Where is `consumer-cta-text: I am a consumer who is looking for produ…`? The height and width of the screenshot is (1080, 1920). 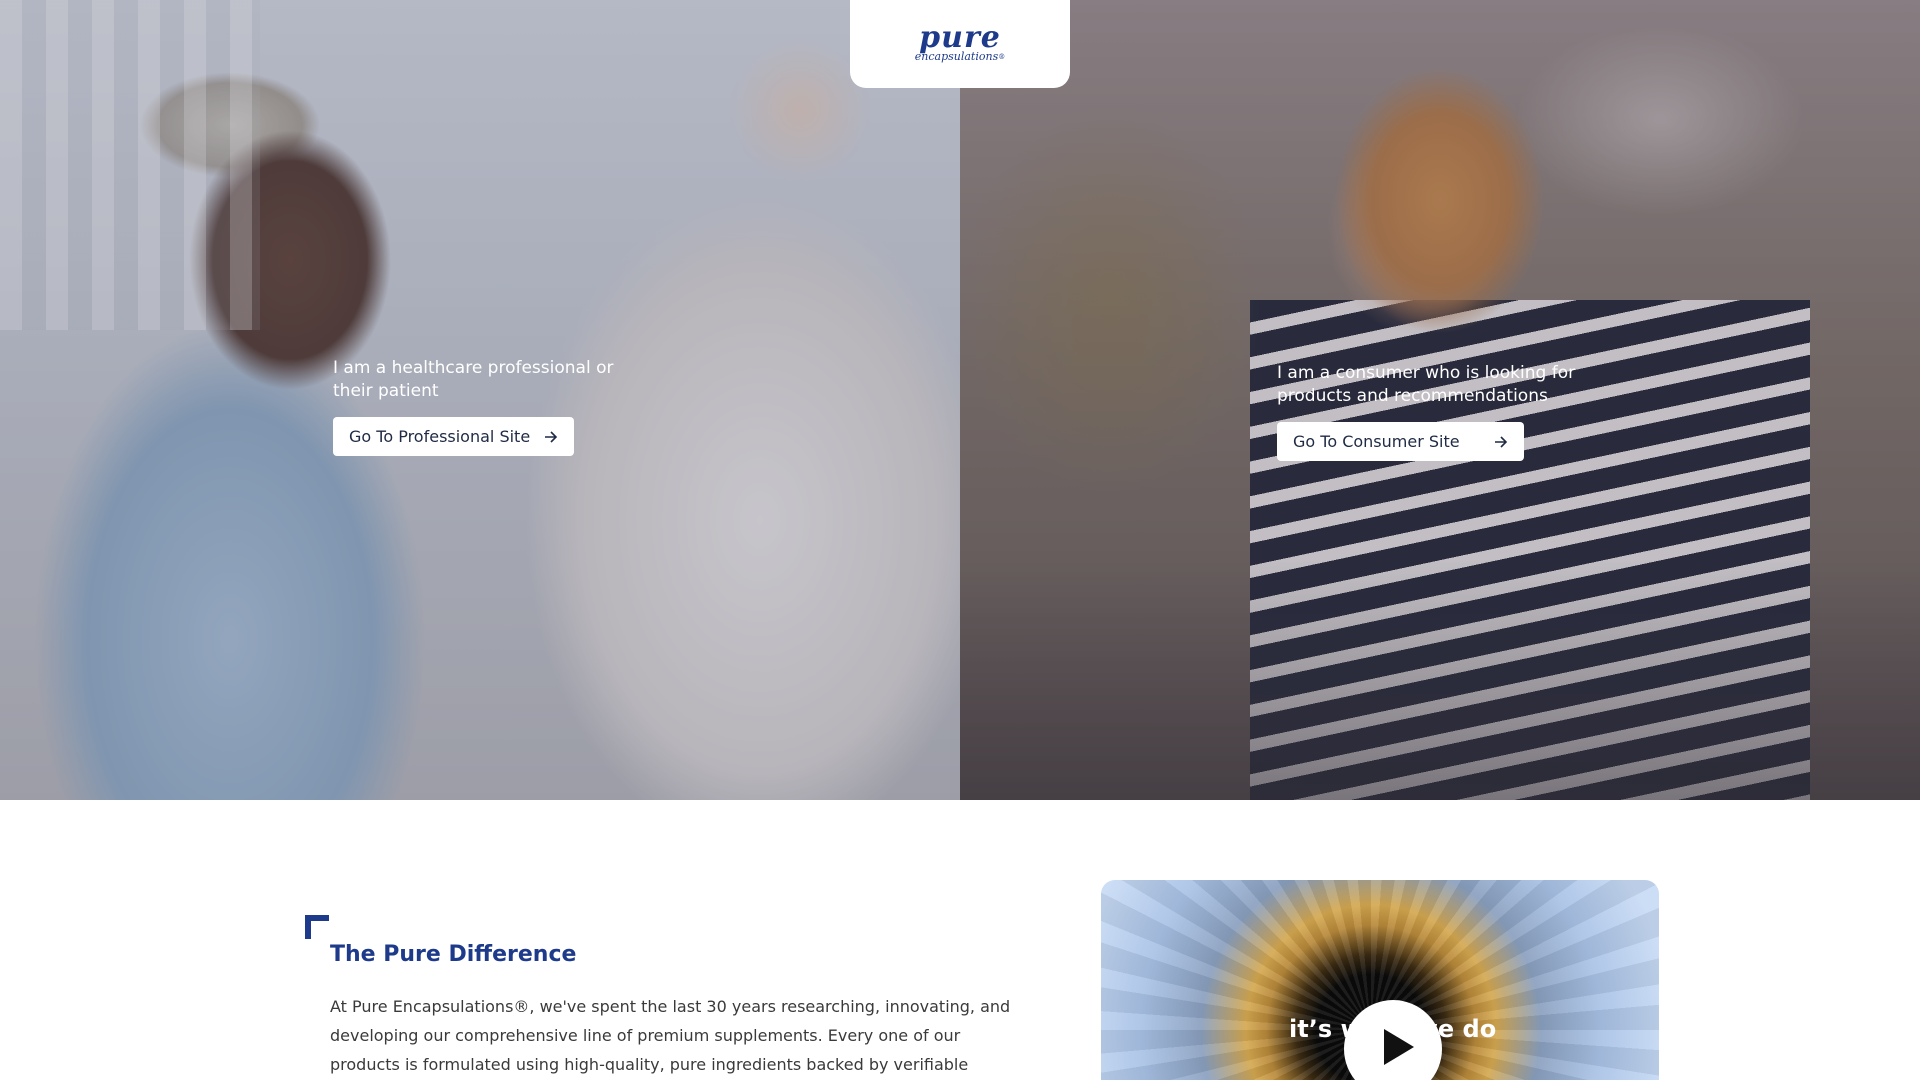 consumer-cta-text: I am a consumer who is looking for produ… is located at coordinates (1426, 384).